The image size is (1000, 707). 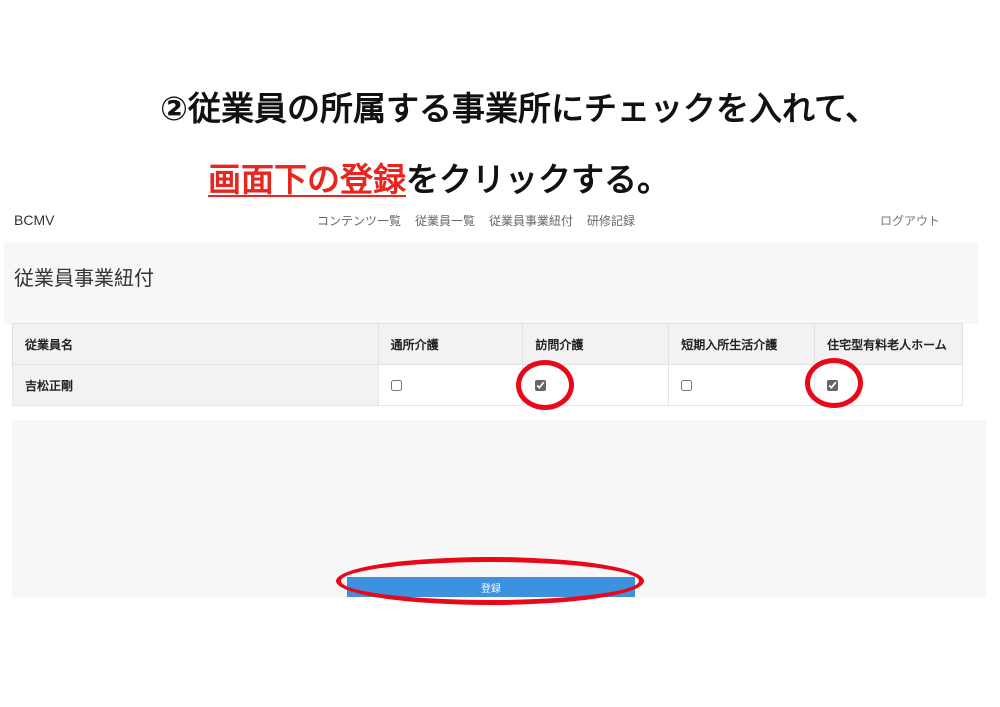 What do you see at coordinates (491, 283) in the screenshot?
I see `page-header: 従業員事業紐付` at bounding box center [491, 283].